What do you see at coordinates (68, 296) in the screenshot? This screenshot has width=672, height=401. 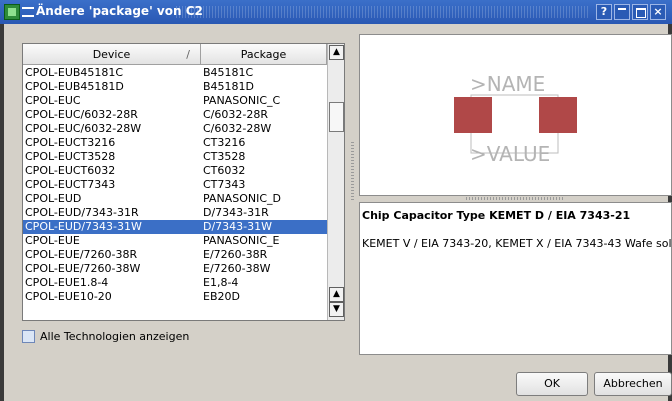 I see `device-cell: CPOL-EUE10-20` at bounding box center [68, 296].